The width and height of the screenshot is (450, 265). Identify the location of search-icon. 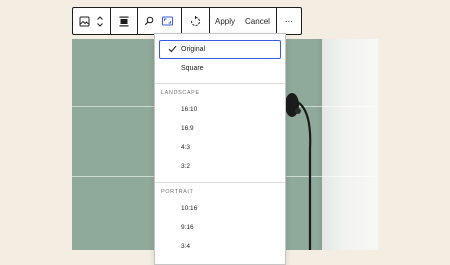
(149, 21).